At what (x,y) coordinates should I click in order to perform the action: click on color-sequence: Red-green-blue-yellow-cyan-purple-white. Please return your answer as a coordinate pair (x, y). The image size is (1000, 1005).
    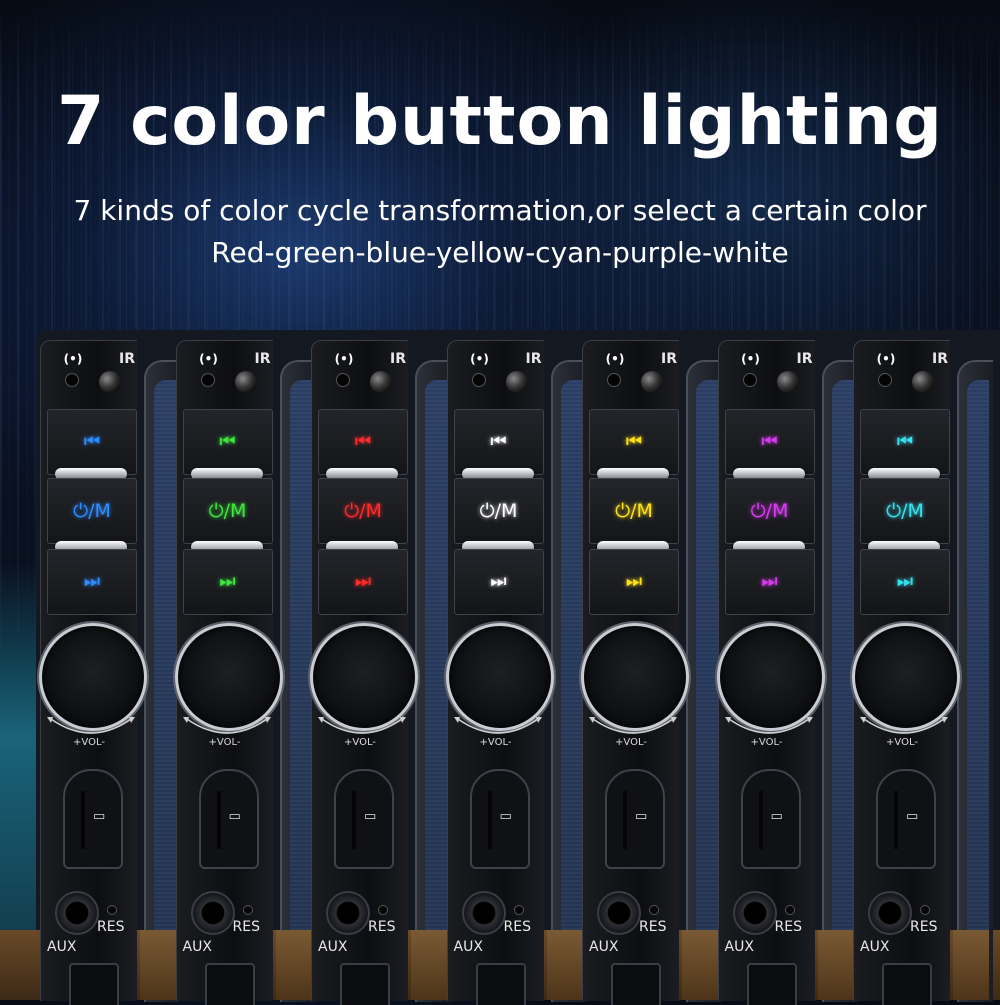
    Looking at the image, I should click on (500, 252).